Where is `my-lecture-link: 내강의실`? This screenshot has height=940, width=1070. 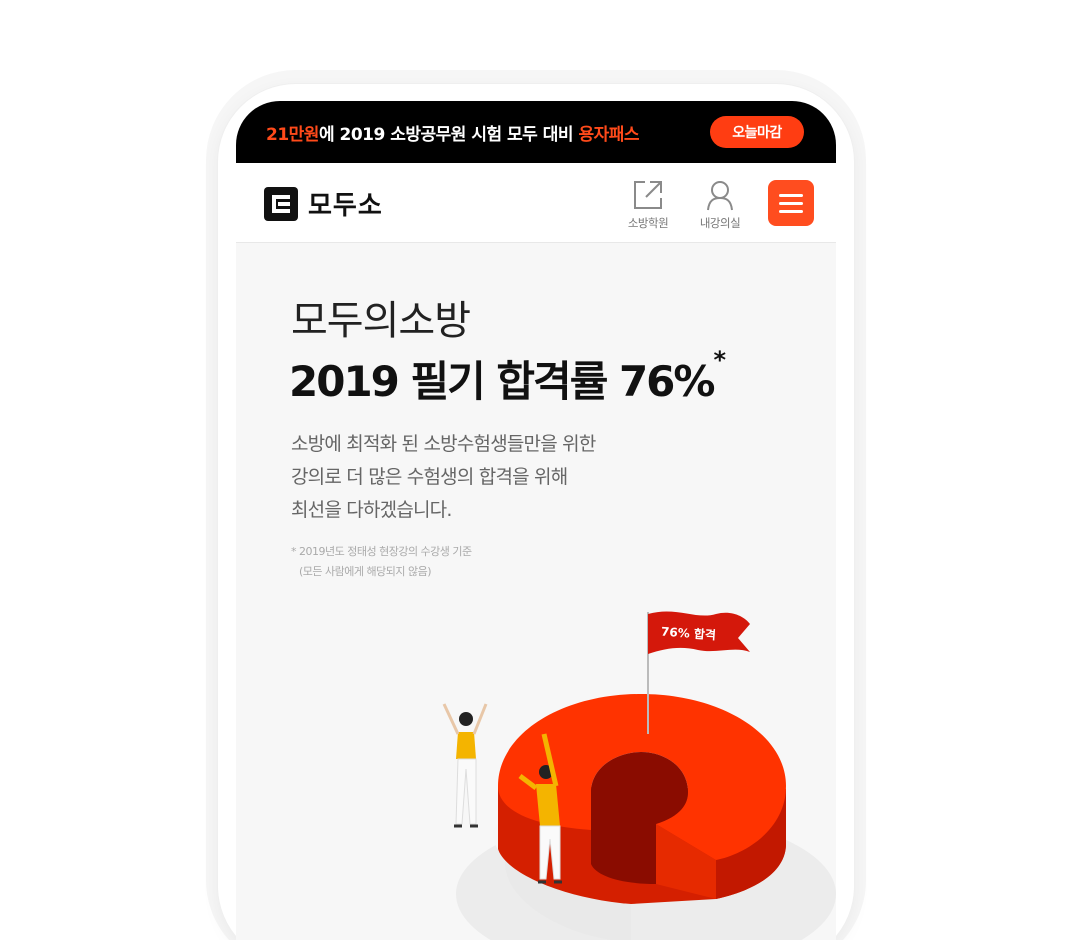 my-lecture-link: 내강의실 is located at coordinates (720, 204).